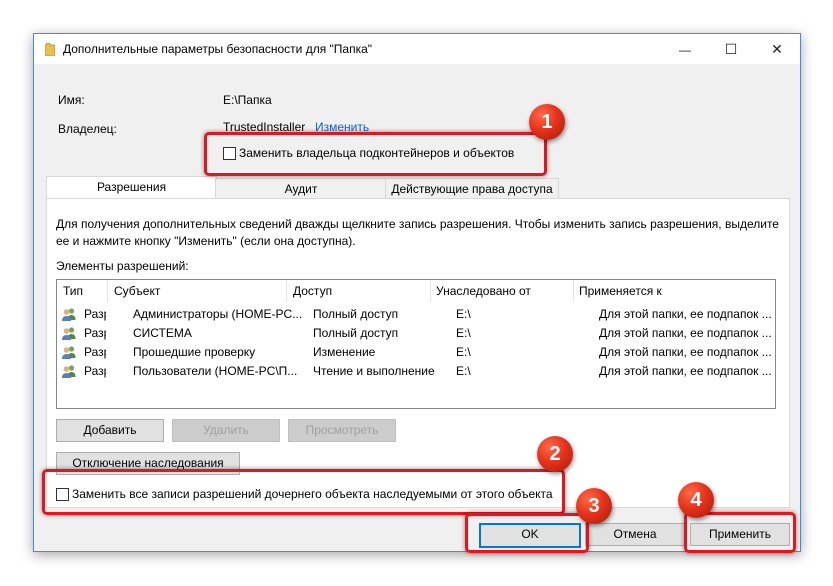 The width and height of the screenshot is (833, 586). I want to click on folder-icon, so click(50, 49).